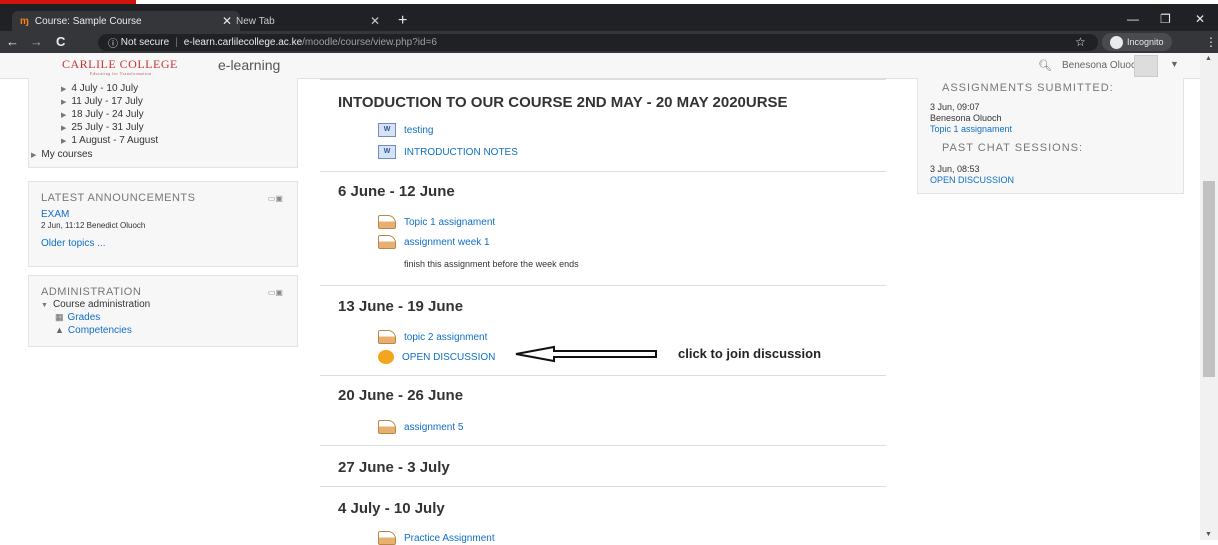 The height and width of the screenshot is (545, 1218). What do you see at coordinates (114, 42) in the screenshot?
I see `info-icon: ⓘ` at bounding box center [114, 42].